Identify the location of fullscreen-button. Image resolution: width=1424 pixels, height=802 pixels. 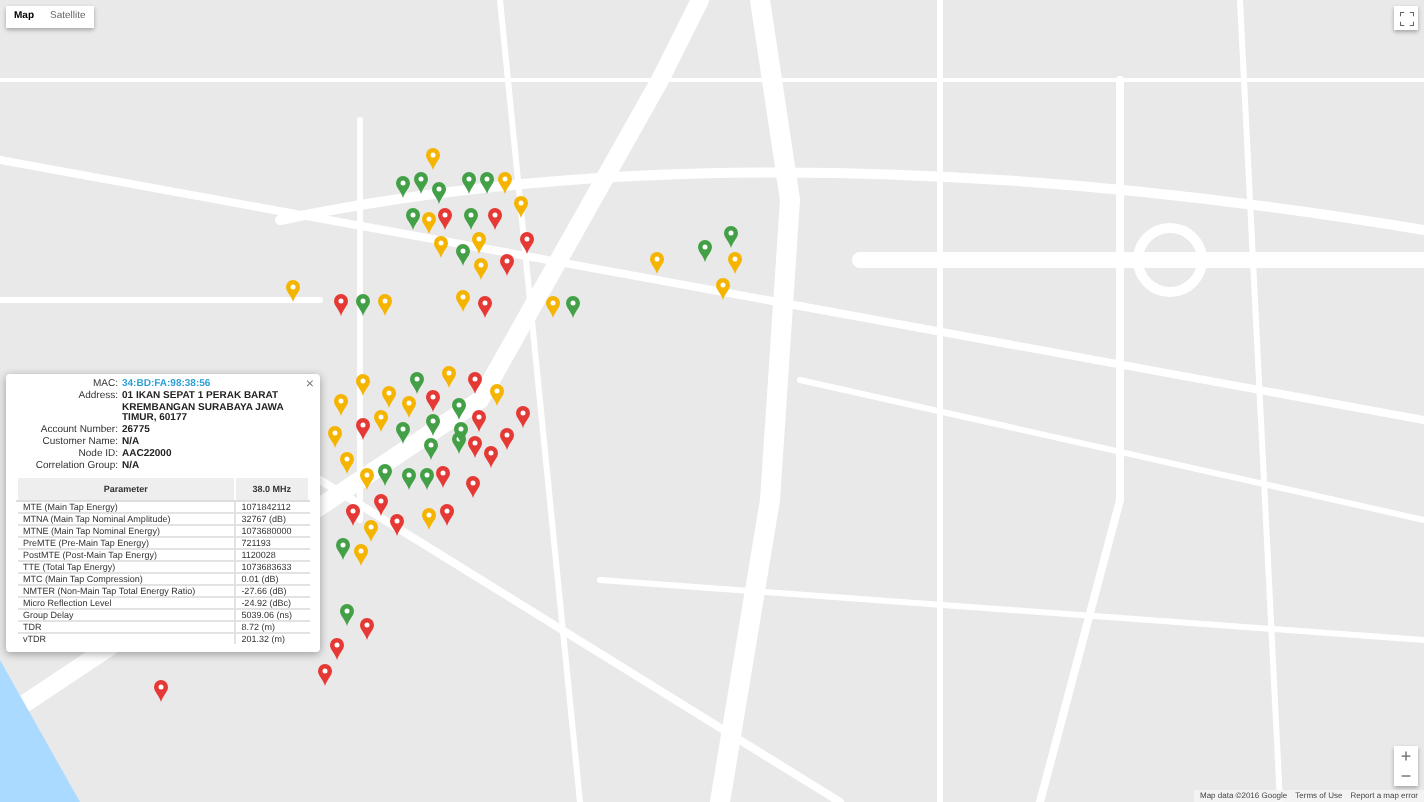
(1406, 18).